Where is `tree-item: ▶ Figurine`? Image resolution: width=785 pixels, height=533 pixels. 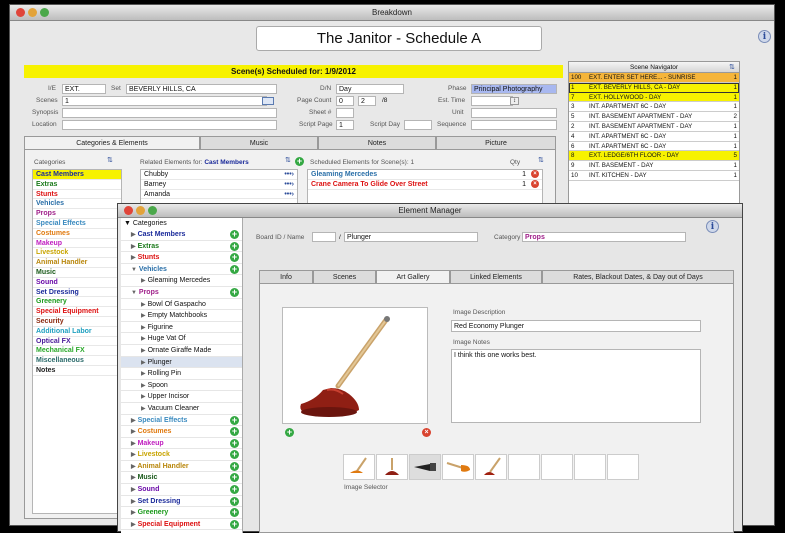
tree-item: ▶ Figurine is located at coordinates (181, 328).